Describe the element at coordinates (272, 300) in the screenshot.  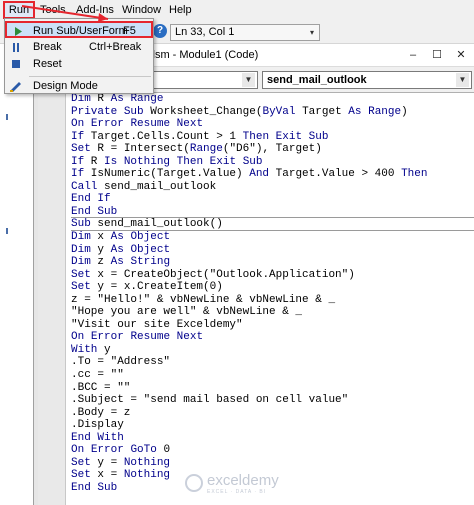
I see `code-line: z = "Hello!" & vbNewLine & vbNewLine & _` at that location.